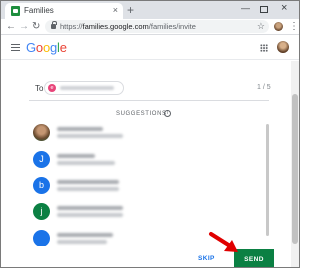 The height and width of the screenshot is (268, 320). What do you see at coordinates (36, 26) in the screenshot?
I see `reload-icon: ↻` at bounding box center [36, 26].